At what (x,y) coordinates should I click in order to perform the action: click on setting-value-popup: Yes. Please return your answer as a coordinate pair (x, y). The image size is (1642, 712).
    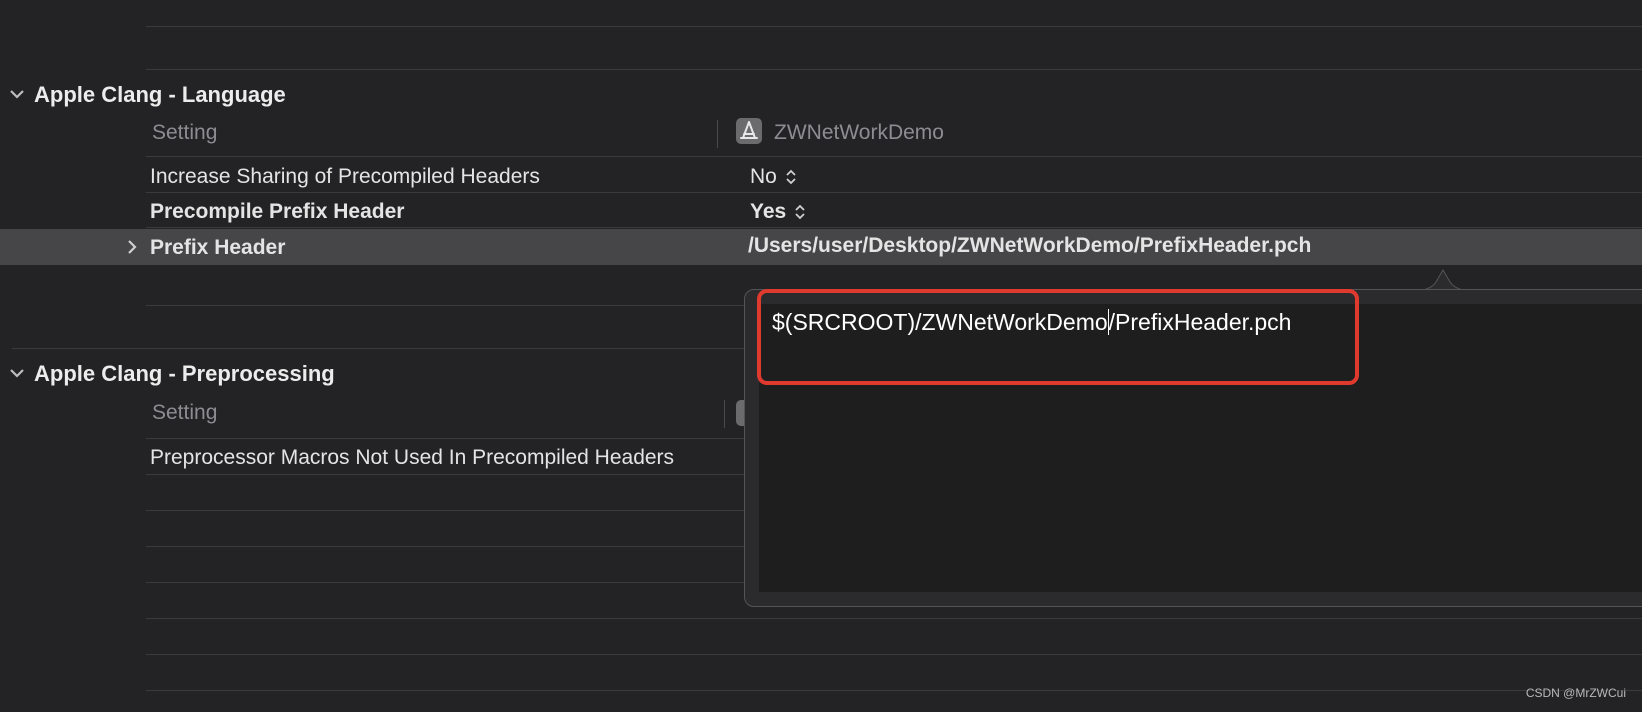
    Looking at the image, I should click on (778, 212).